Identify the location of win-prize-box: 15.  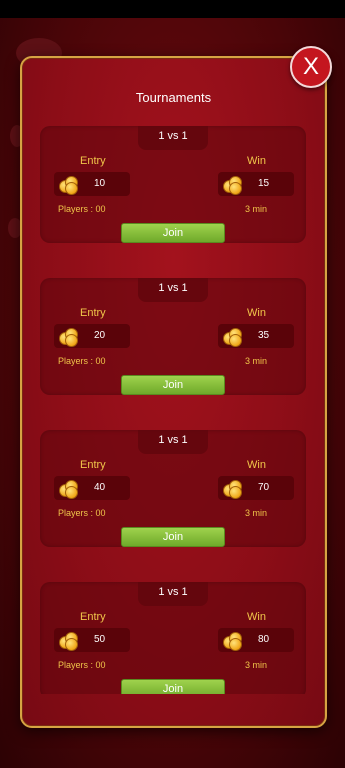
(256, 184).